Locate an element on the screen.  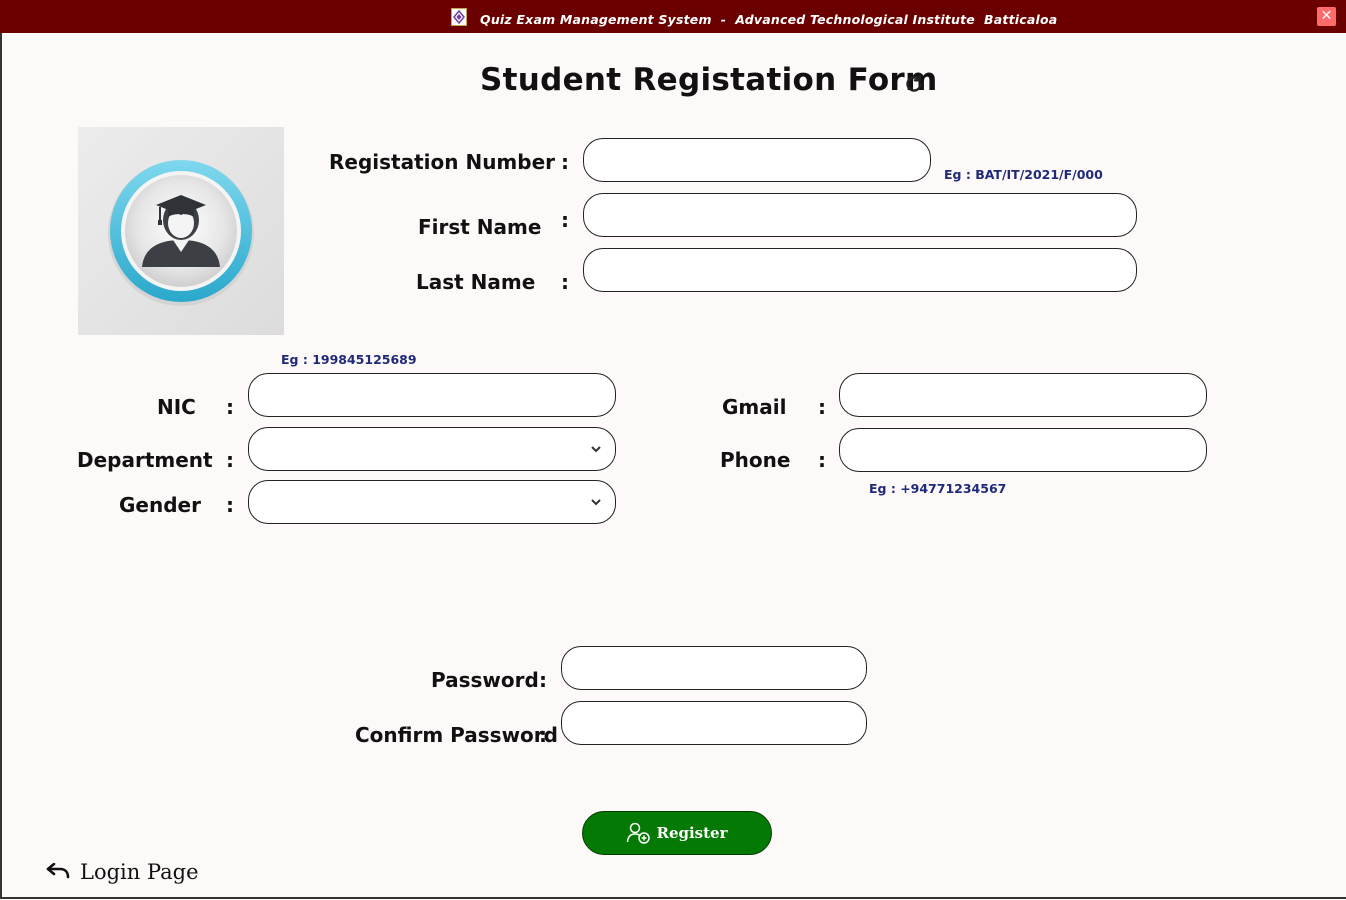
page-title: Student Registation Form is located at coordinates (709, 80).